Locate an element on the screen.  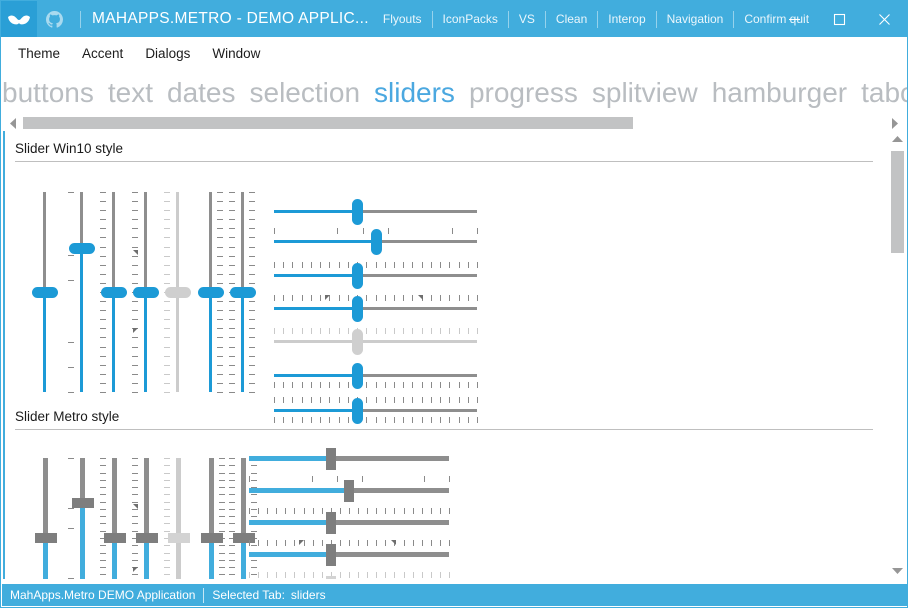
close-button is located at coordinates (884, 19).